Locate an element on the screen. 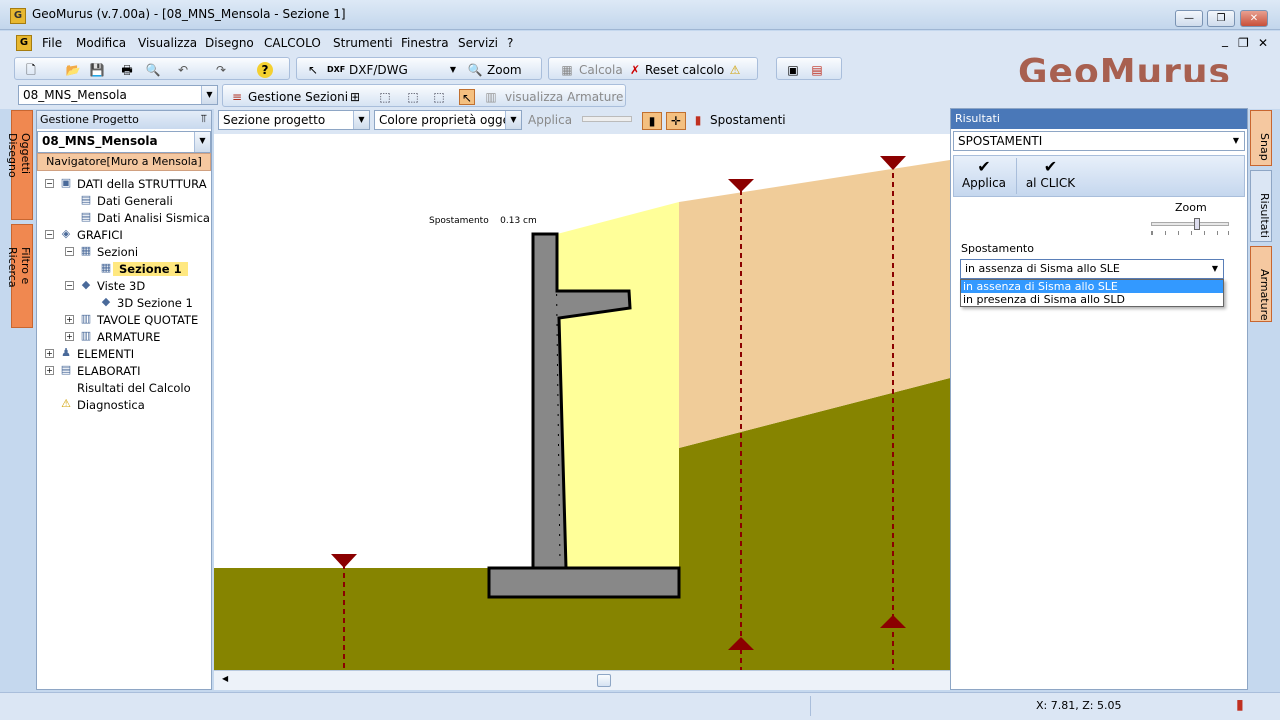 This screenshot has height=720, width=1280. dropdown-arrow-icon: ▼ is located at coordinates (453, 70).